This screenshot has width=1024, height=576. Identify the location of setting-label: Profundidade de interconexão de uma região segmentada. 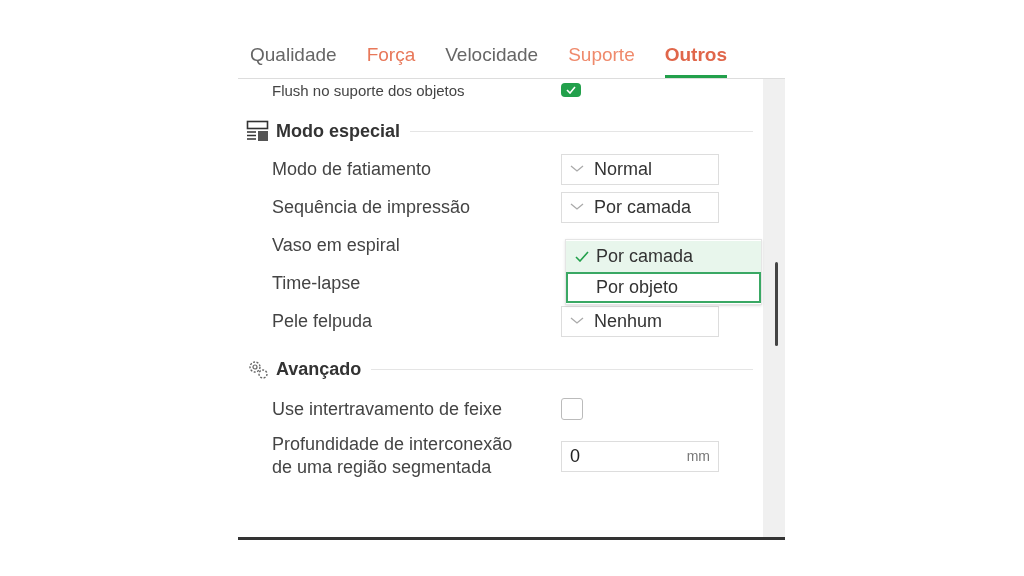
(393, 456).